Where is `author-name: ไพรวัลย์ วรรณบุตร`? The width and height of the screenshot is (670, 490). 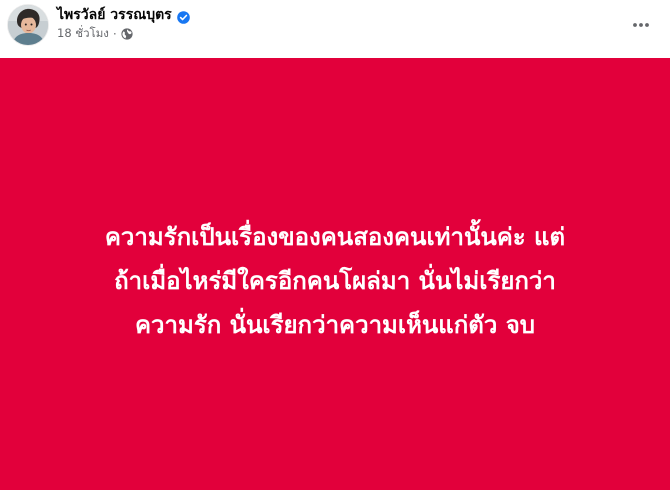 author-name: ไพรวัลย์ วรรณบุตร is located at coordinates (114, 15).